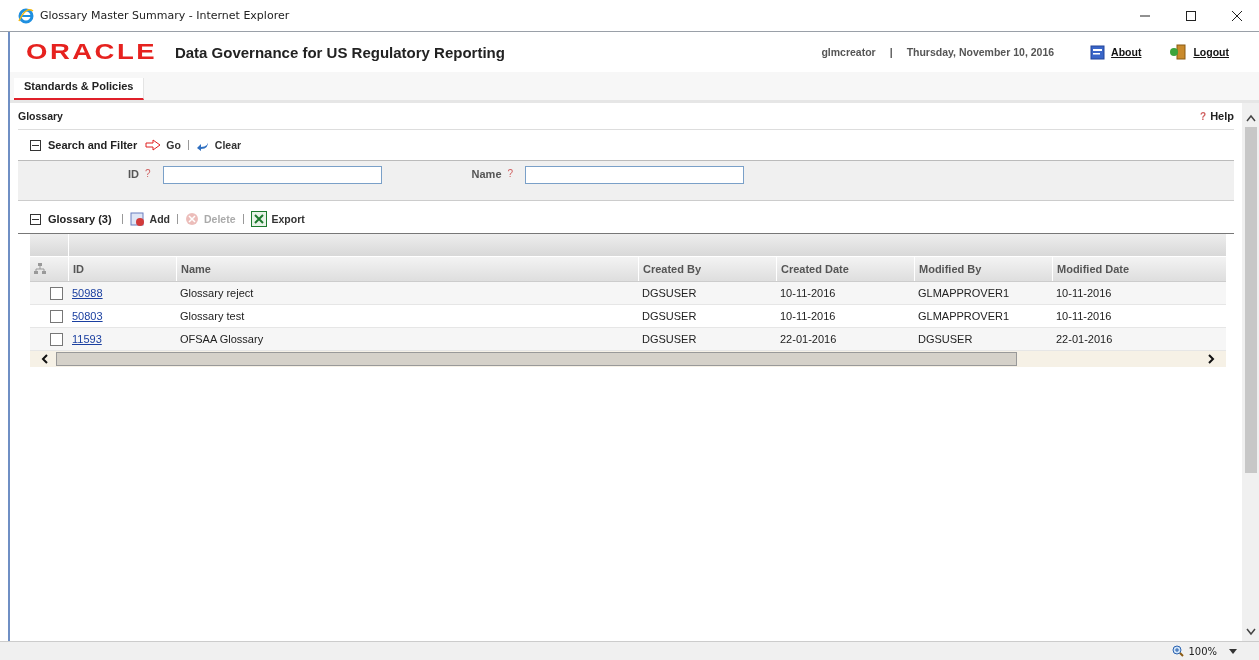  I want to click on tab: Standards & Policies, so click(79, 89).